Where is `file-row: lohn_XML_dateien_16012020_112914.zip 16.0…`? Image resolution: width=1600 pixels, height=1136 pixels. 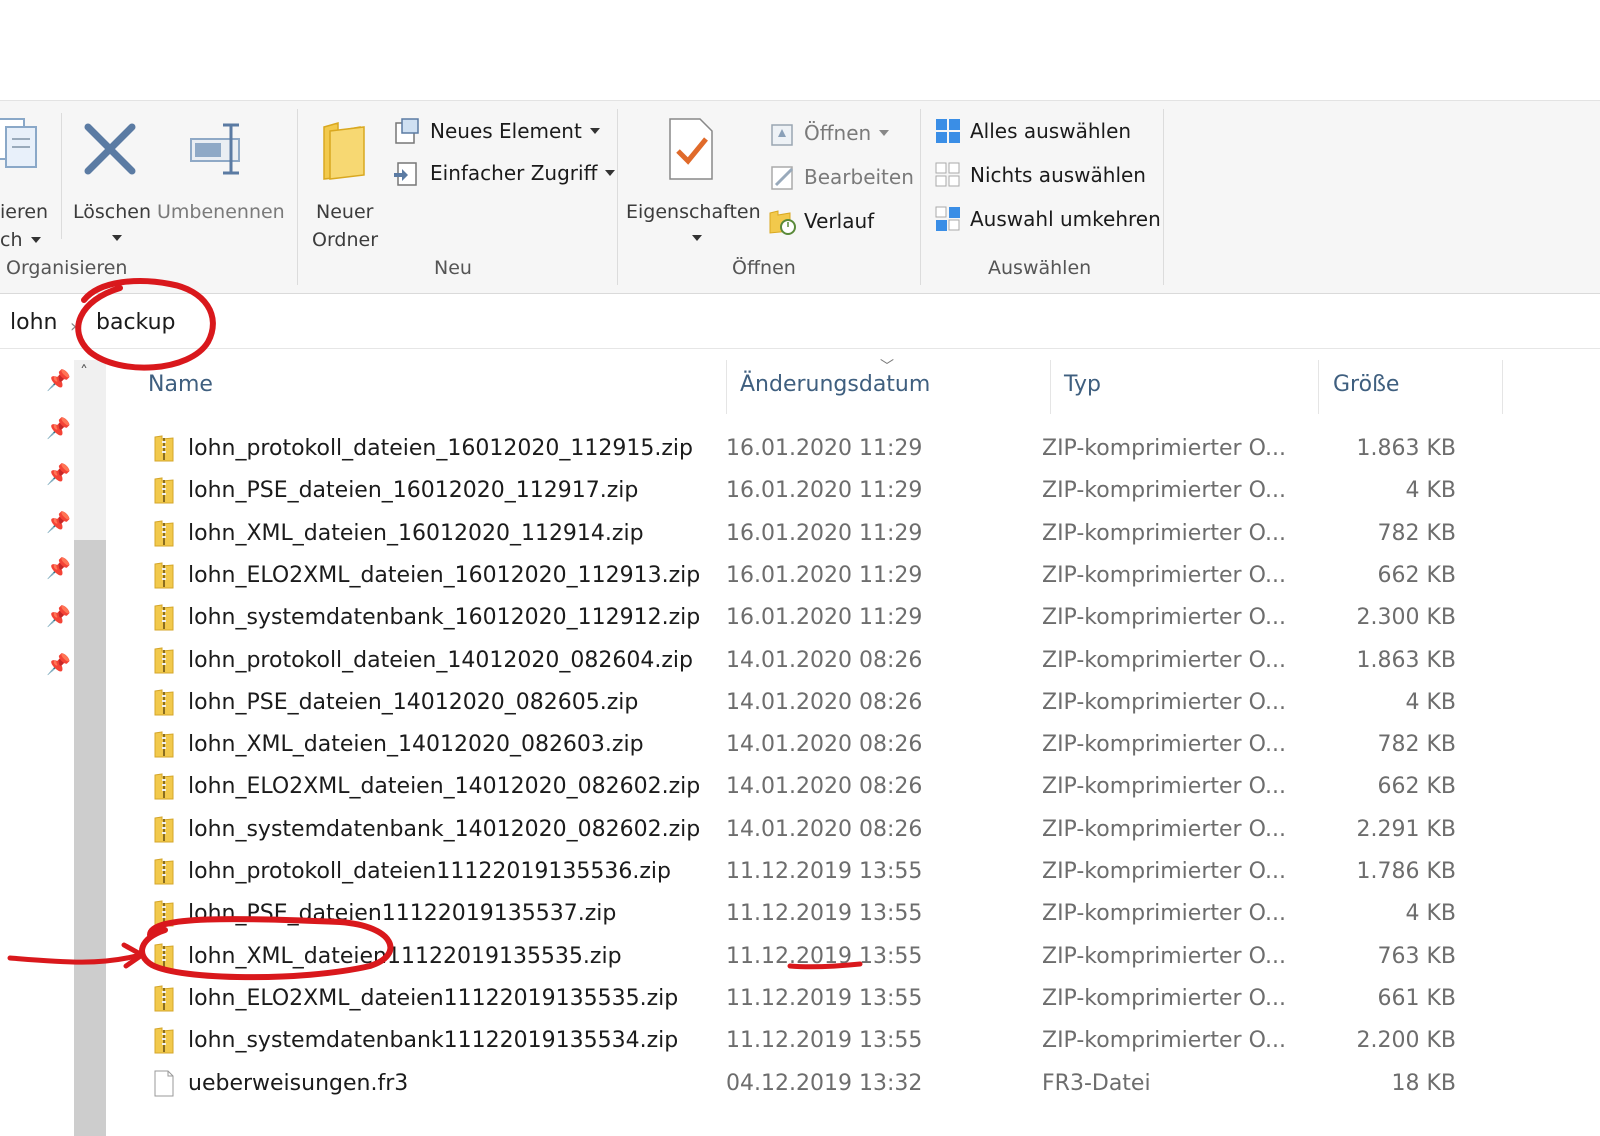 file-row: lohn_XML_dateien_16012020_112914.zip 16.0… is located at coordinates (810, 535).